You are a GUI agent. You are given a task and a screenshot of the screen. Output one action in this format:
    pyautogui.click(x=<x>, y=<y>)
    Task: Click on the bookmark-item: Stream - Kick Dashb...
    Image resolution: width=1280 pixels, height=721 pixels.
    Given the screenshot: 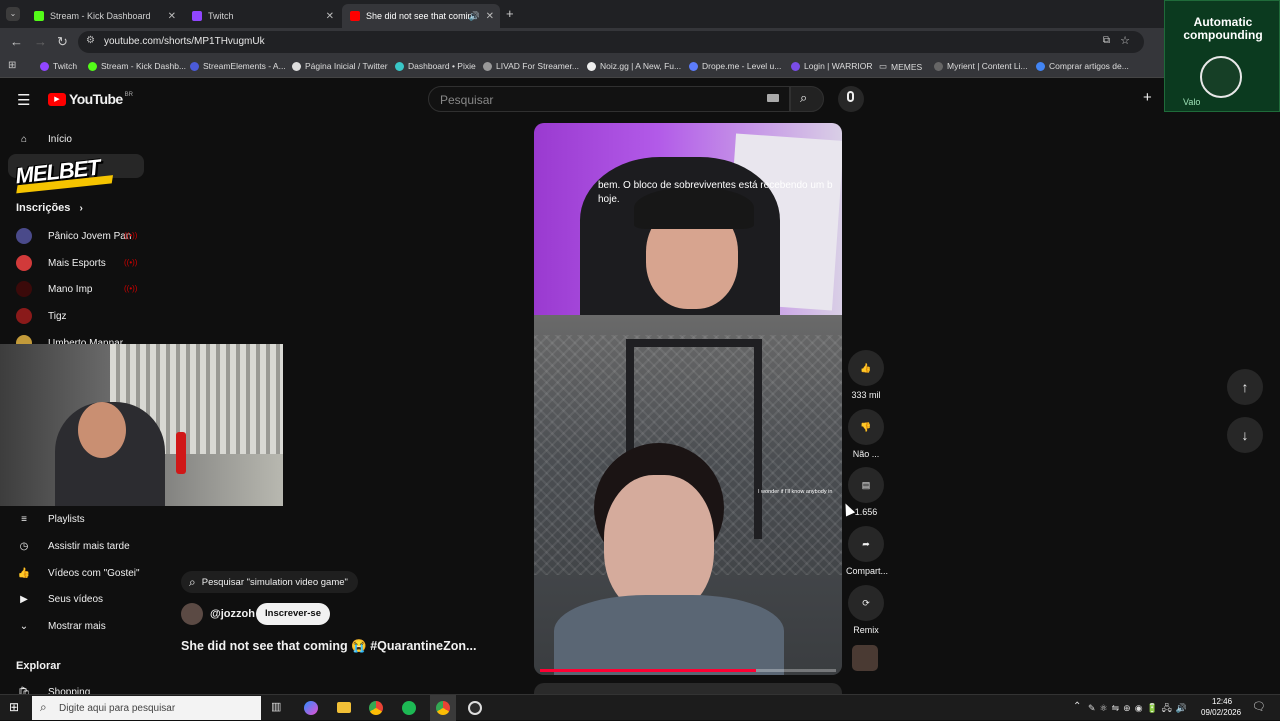 What is the action you would take?
    pyautogui.click(x=137, y=66)
    